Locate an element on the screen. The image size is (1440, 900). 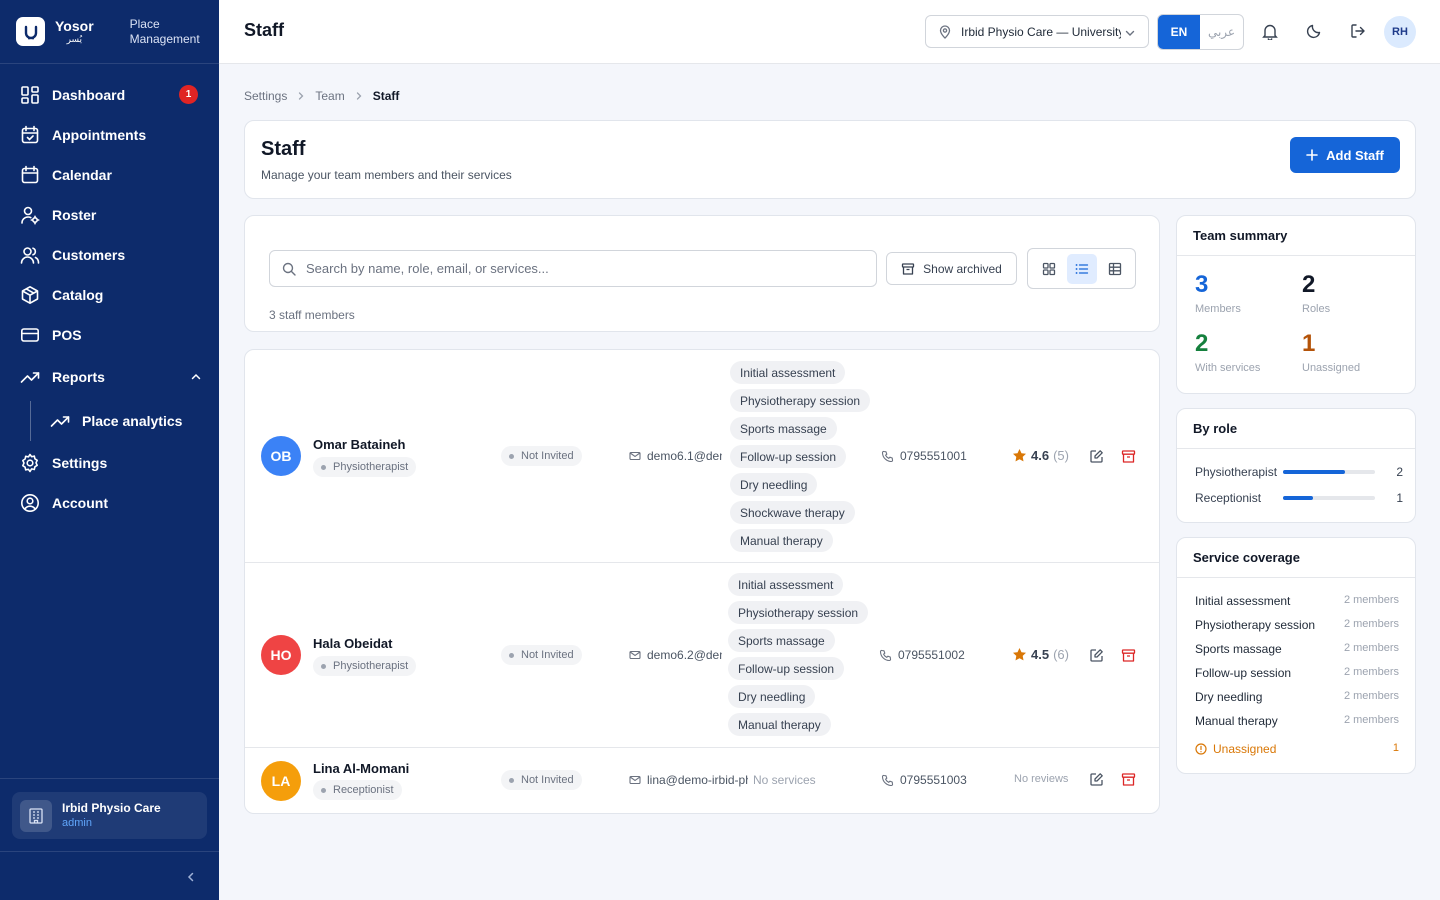
lang-ar-button: عربي is located at coordinates (1221, 32).